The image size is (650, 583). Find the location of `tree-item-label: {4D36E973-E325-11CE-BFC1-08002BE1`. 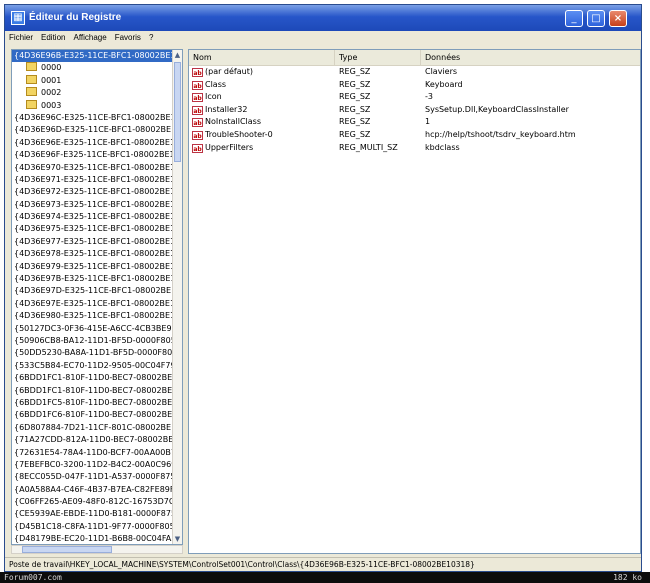

tree-item-label: {4D36E973-E325-11CE-BFC1-08002BE1 is located at coordinates (95, 204).